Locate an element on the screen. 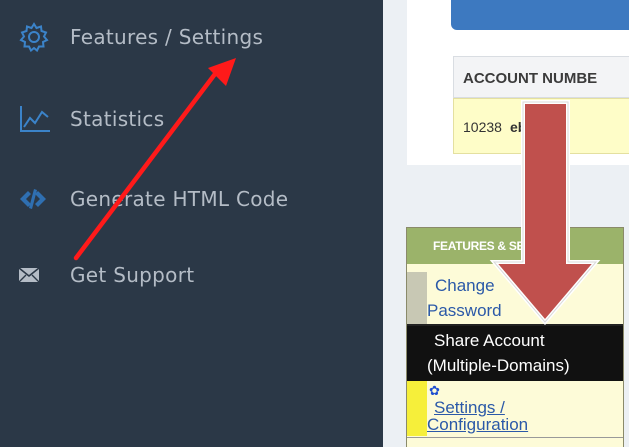 The width and height of the screenshot is (629, 447). settings-configuration-link: ✿ Settings / Configuration is located at coordinates (515, 408).